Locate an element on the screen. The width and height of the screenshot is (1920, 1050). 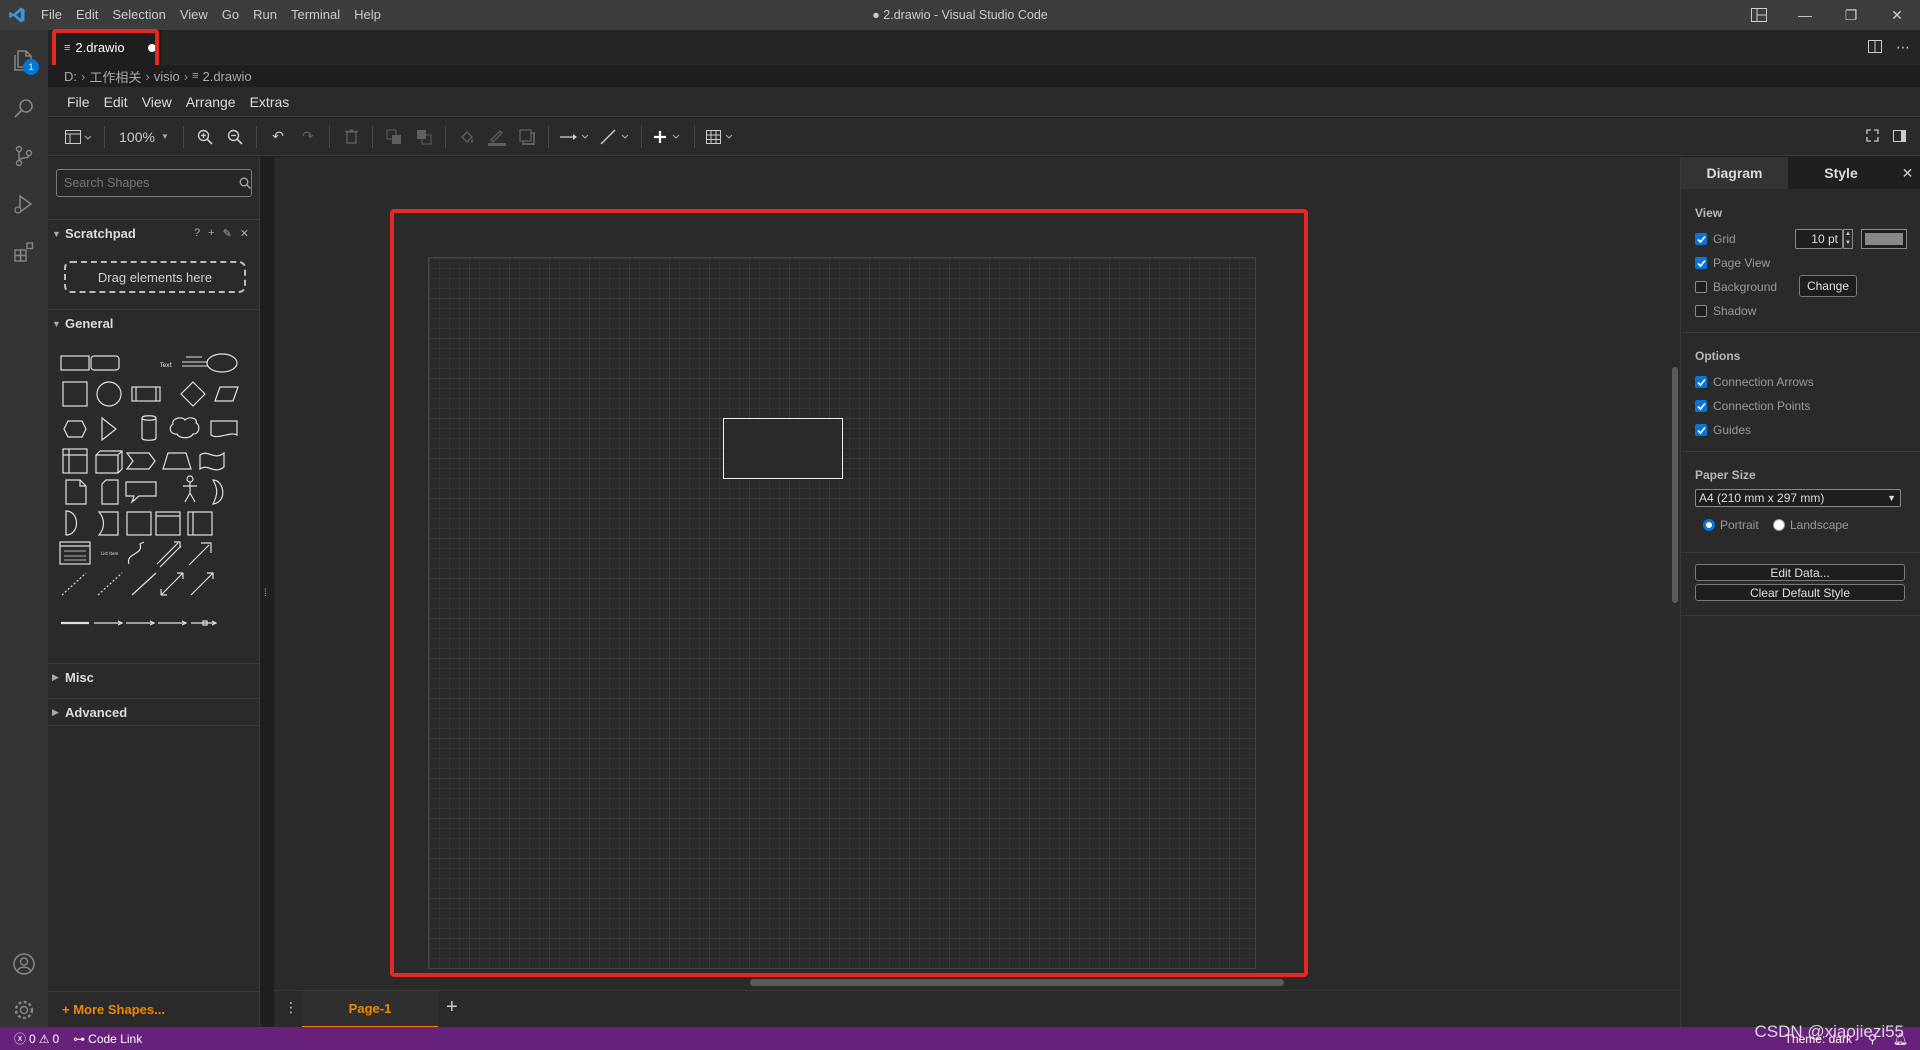
tab-style: Style is located at coordinates (1841, 173).